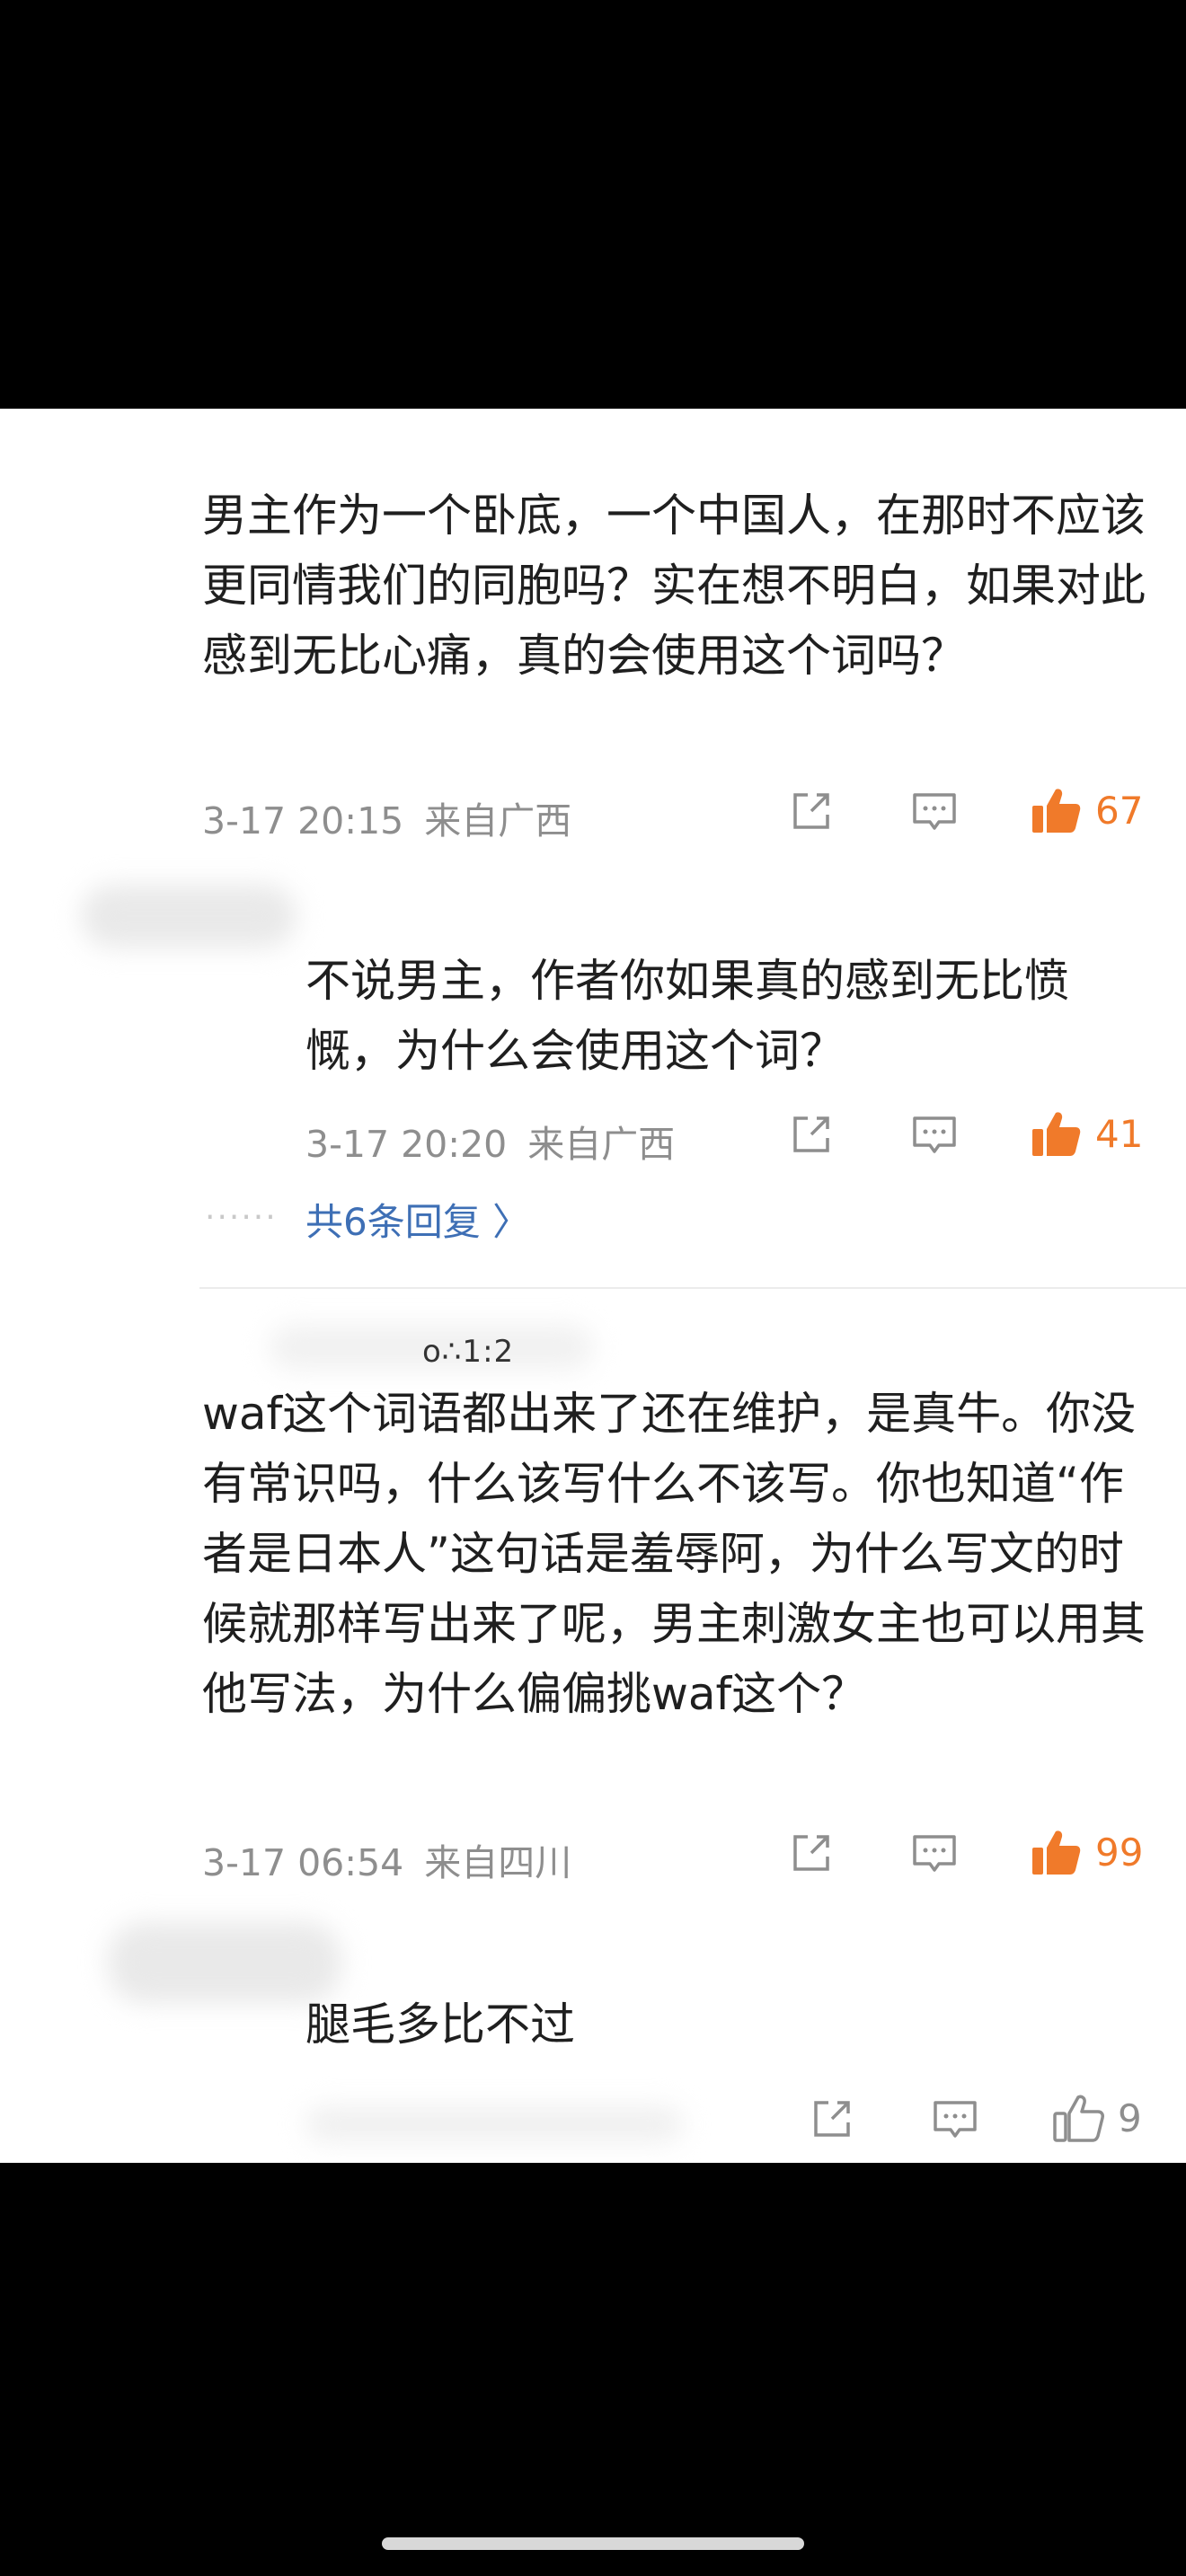 Image resolution: width=1186 pixels, height=2576 pixels. I want to click on comment-2-location: 来自四川, so click(498, 1862).